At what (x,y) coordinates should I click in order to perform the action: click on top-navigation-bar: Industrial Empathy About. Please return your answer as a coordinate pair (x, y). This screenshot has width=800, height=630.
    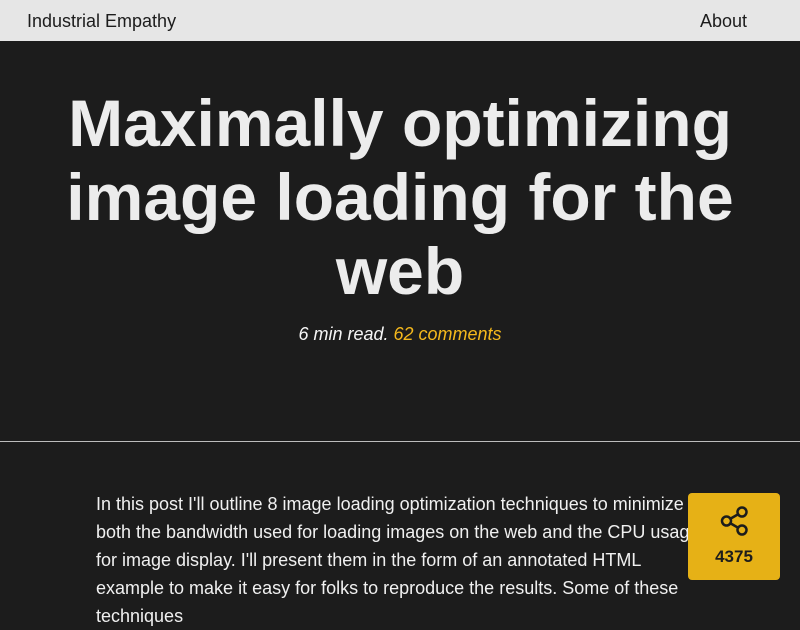
    Looking at the image, I should click on (400, 20).